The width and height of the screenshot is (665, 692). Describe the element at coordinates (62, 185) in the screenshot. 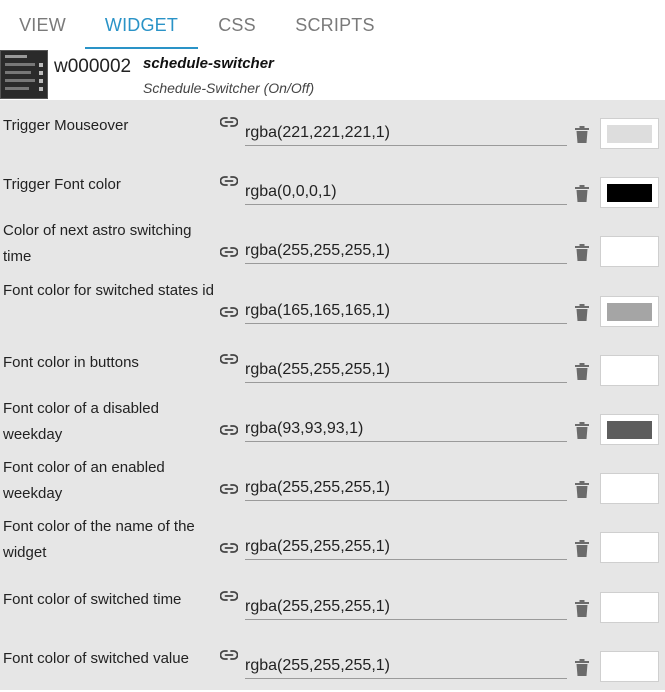

I see `property-label: Trigger Font color` at that location.